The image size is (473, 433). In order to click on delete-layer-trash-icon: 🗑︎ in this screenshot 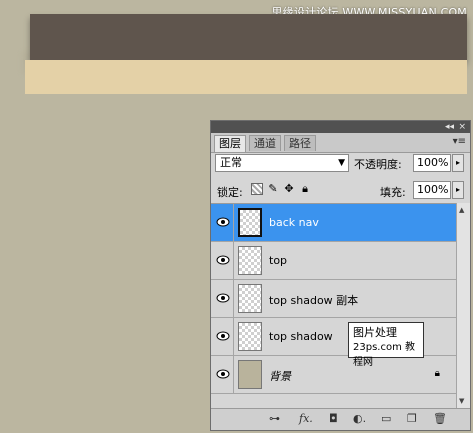, I will do `click(440, 419)`.